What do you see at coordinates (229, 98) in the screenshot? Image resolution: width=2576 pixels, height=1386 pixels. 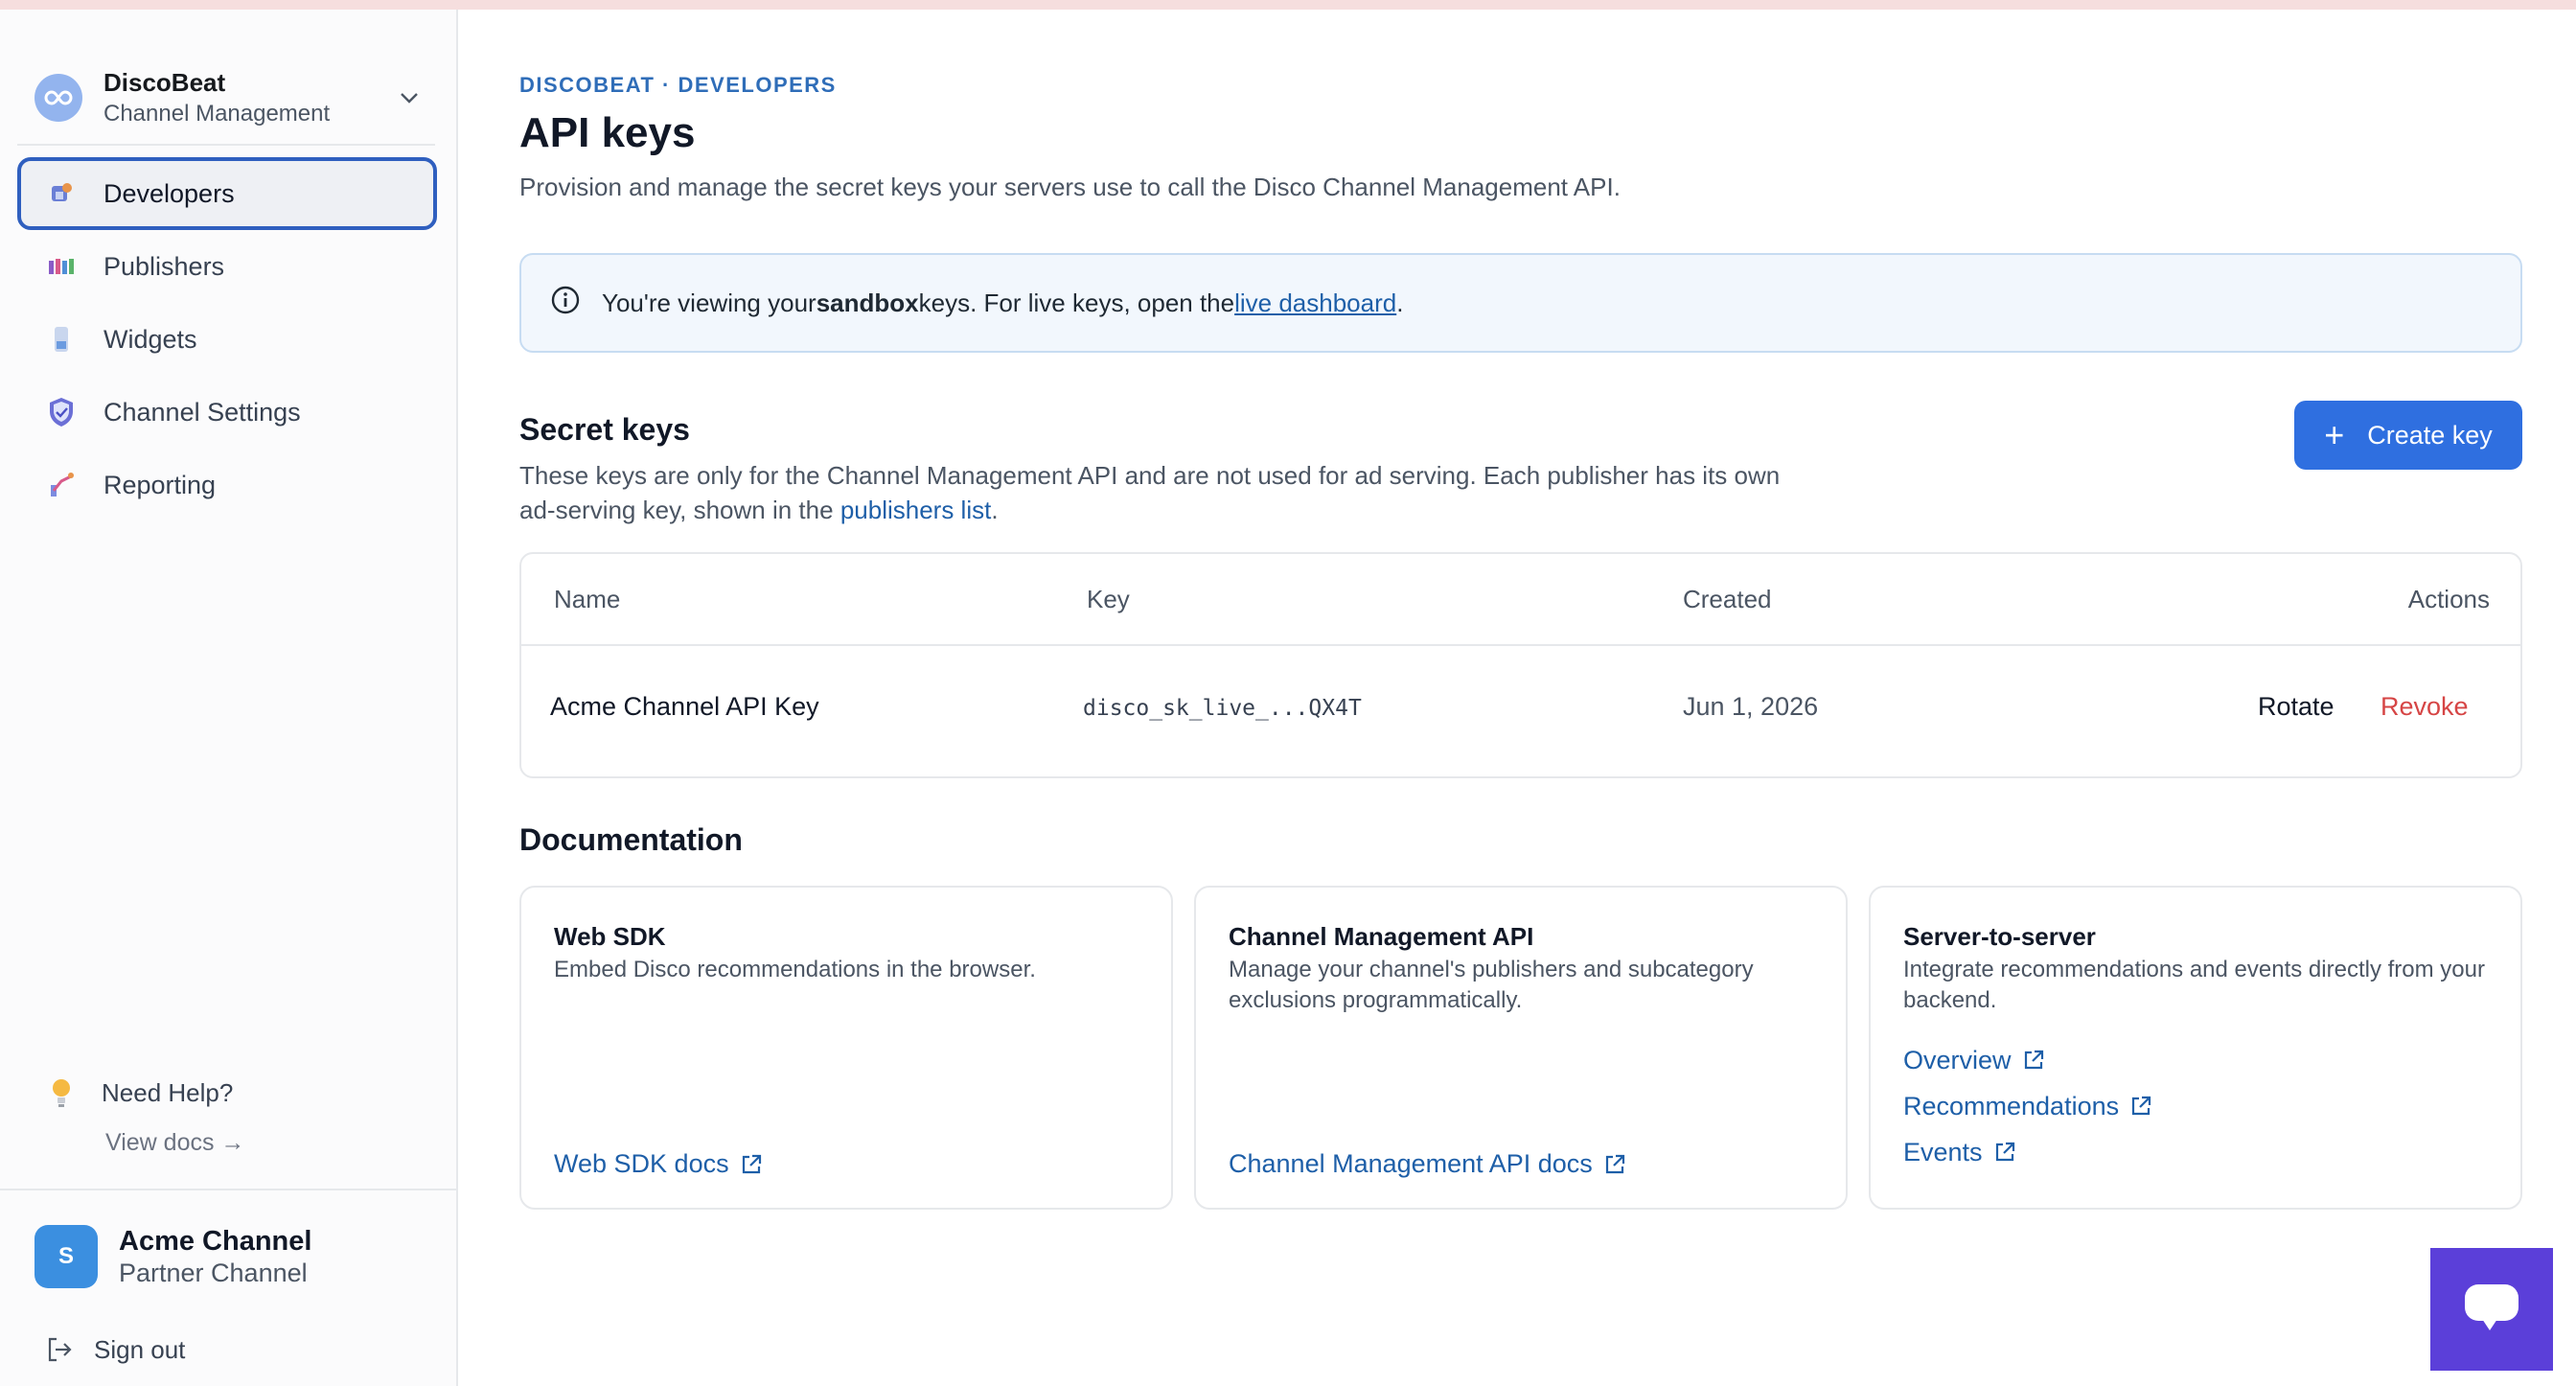 I see `org-switcher: DiscoBeat Channel Management` at bounding box center [229, 98].